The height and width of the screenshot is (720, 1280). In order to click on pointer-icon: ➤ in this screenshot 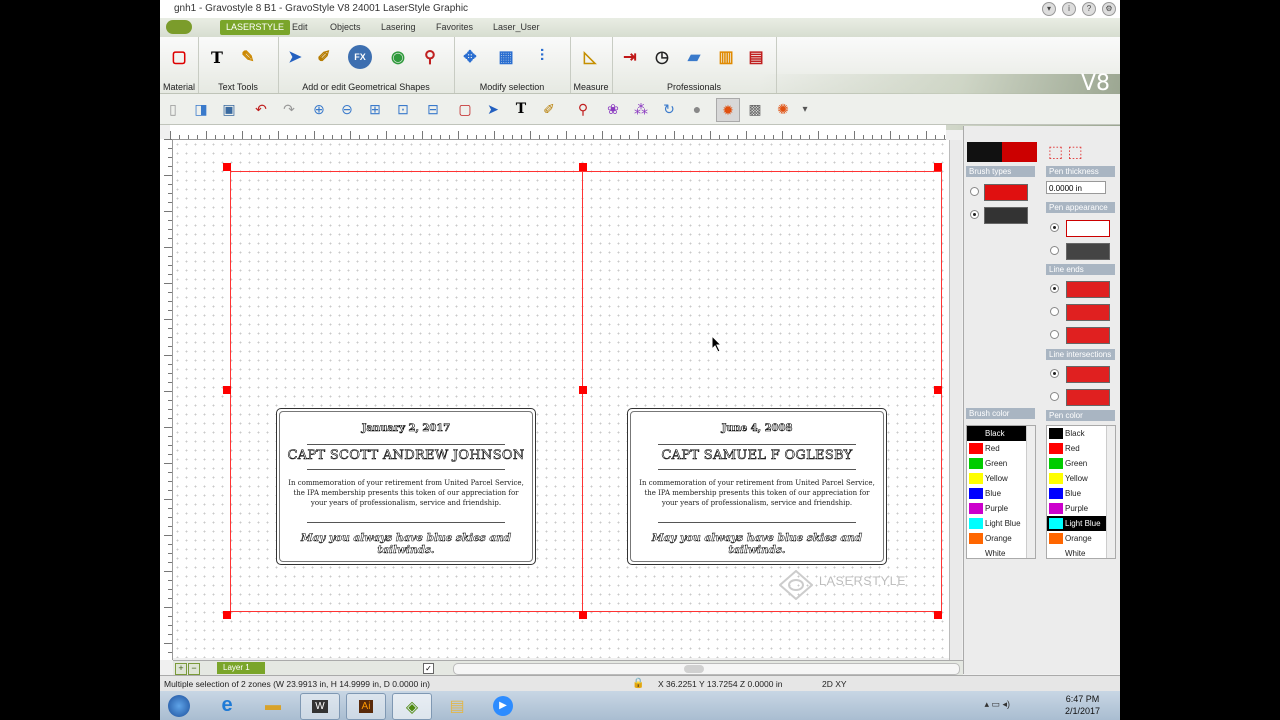, I will do `click(493, 109)`.